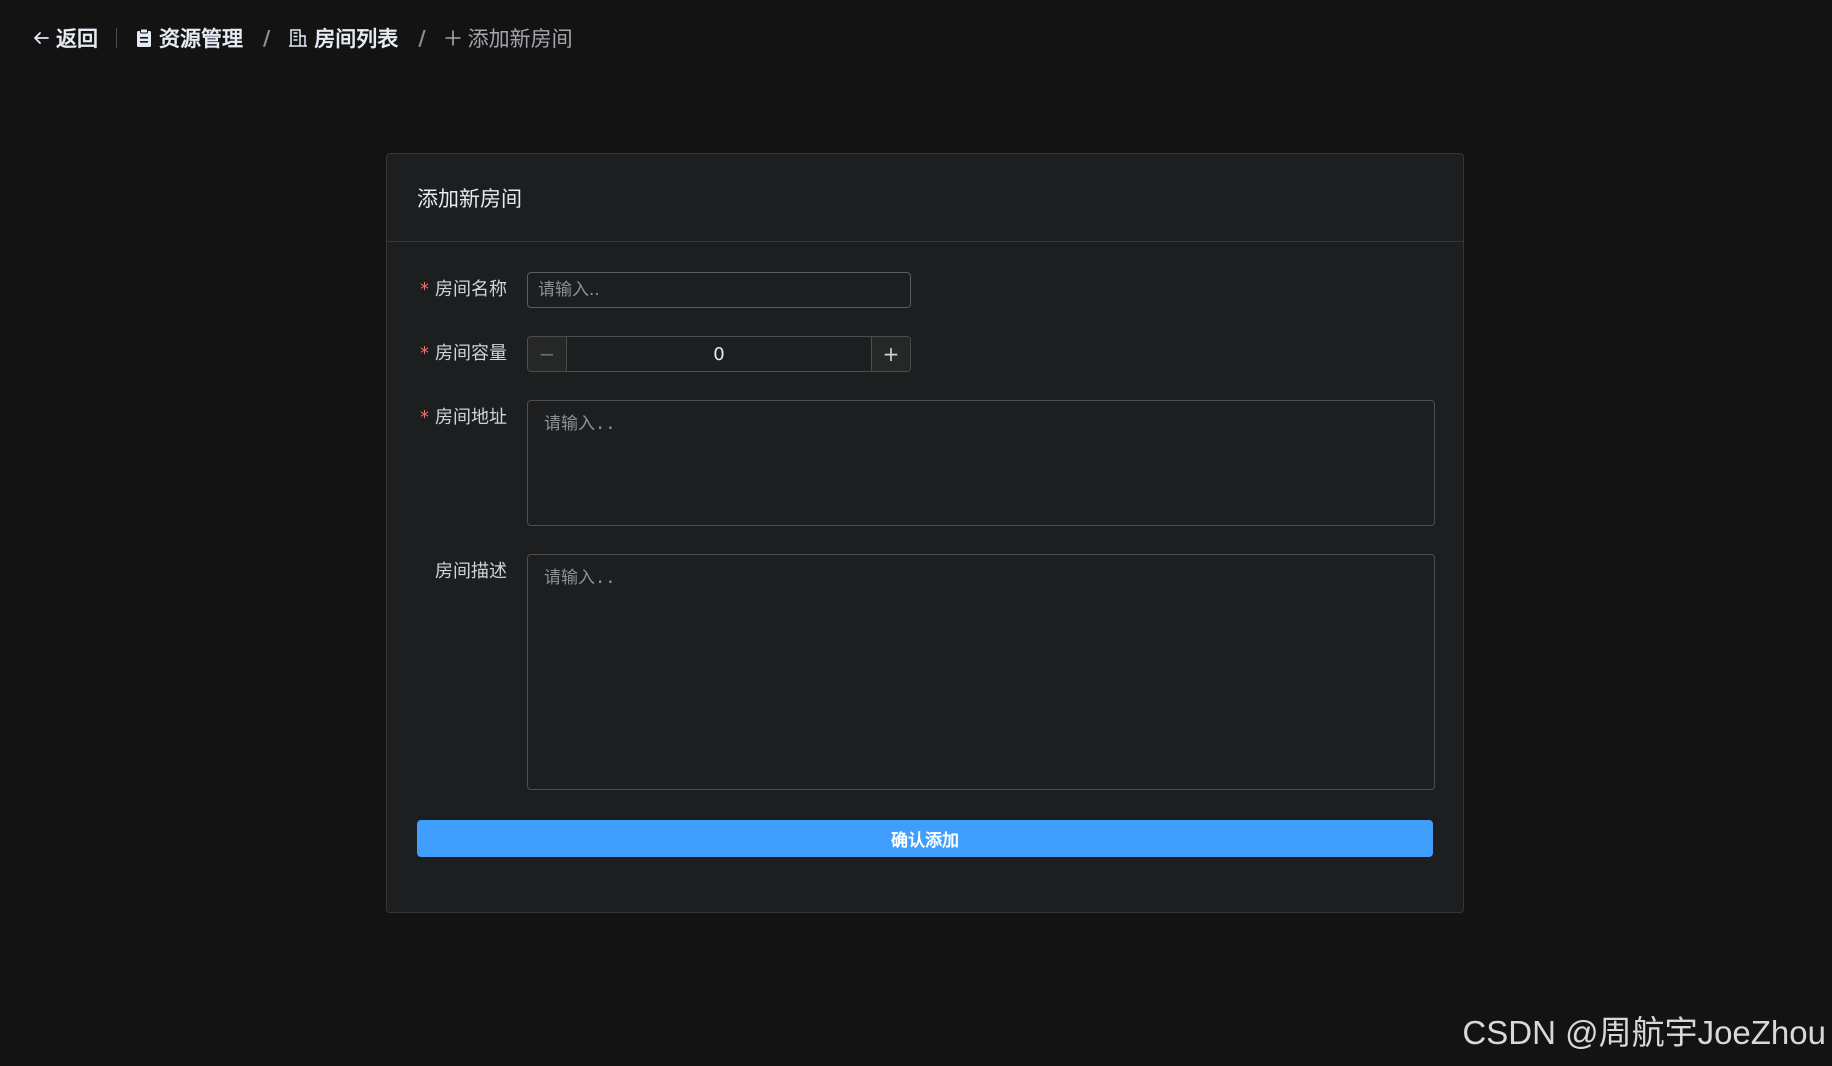 This screenshot has height=1066, width=1832. I want to click on increase-button: +, so click(890, 354).